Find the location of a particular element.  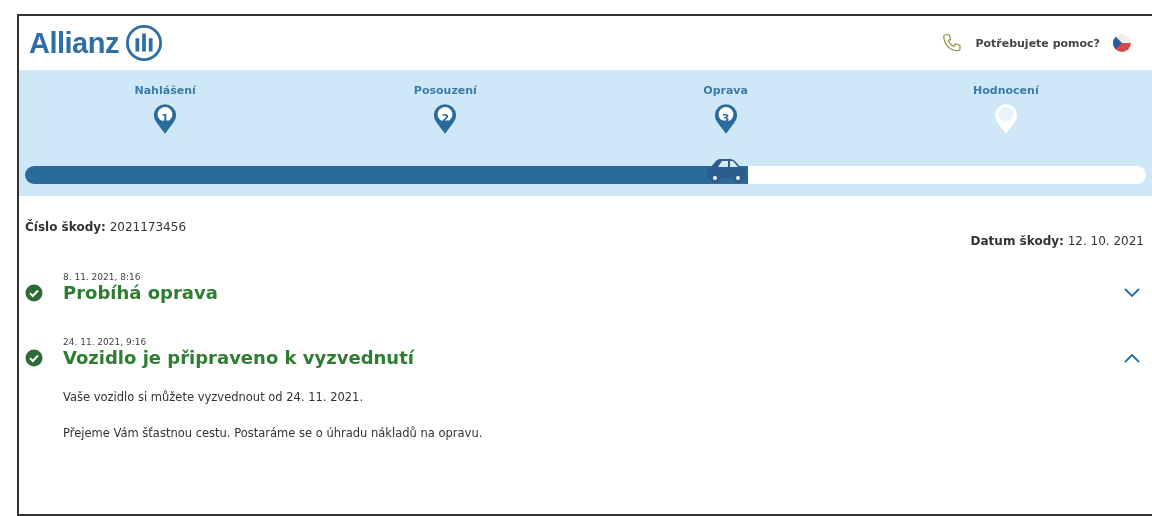

step-label: Hodnocení is located at coordinates (1006, 90).